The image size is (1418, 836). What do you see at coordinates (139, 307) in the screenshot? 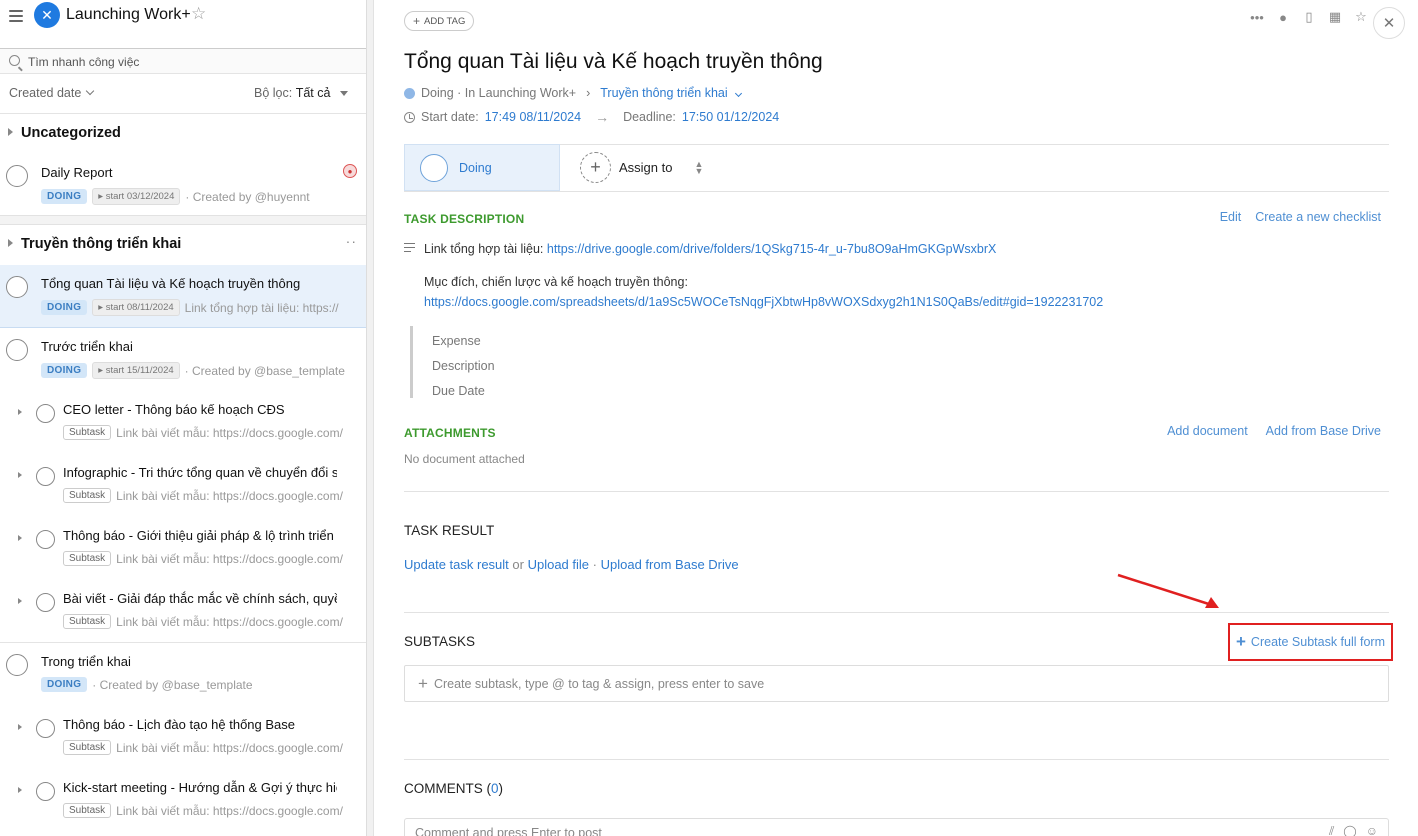
I see `start-date: start 08/11/2024` at bounding box center [139, 307].